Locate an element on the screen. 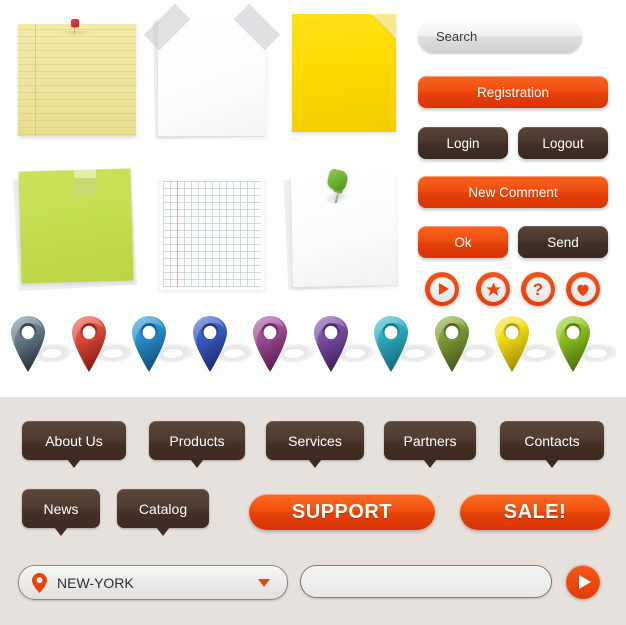  white-taped-sheet is located at coordinates (212, 71).